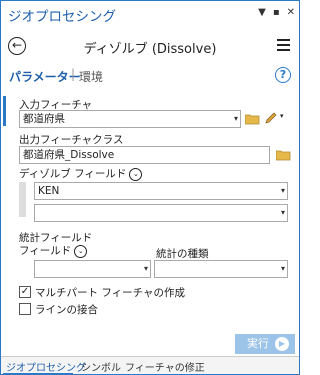  What do you see at coordinates (66, 310) in the screenshot?
I see `unsplit-lines-label: ラインの接合` at bounding box center [66, 310].